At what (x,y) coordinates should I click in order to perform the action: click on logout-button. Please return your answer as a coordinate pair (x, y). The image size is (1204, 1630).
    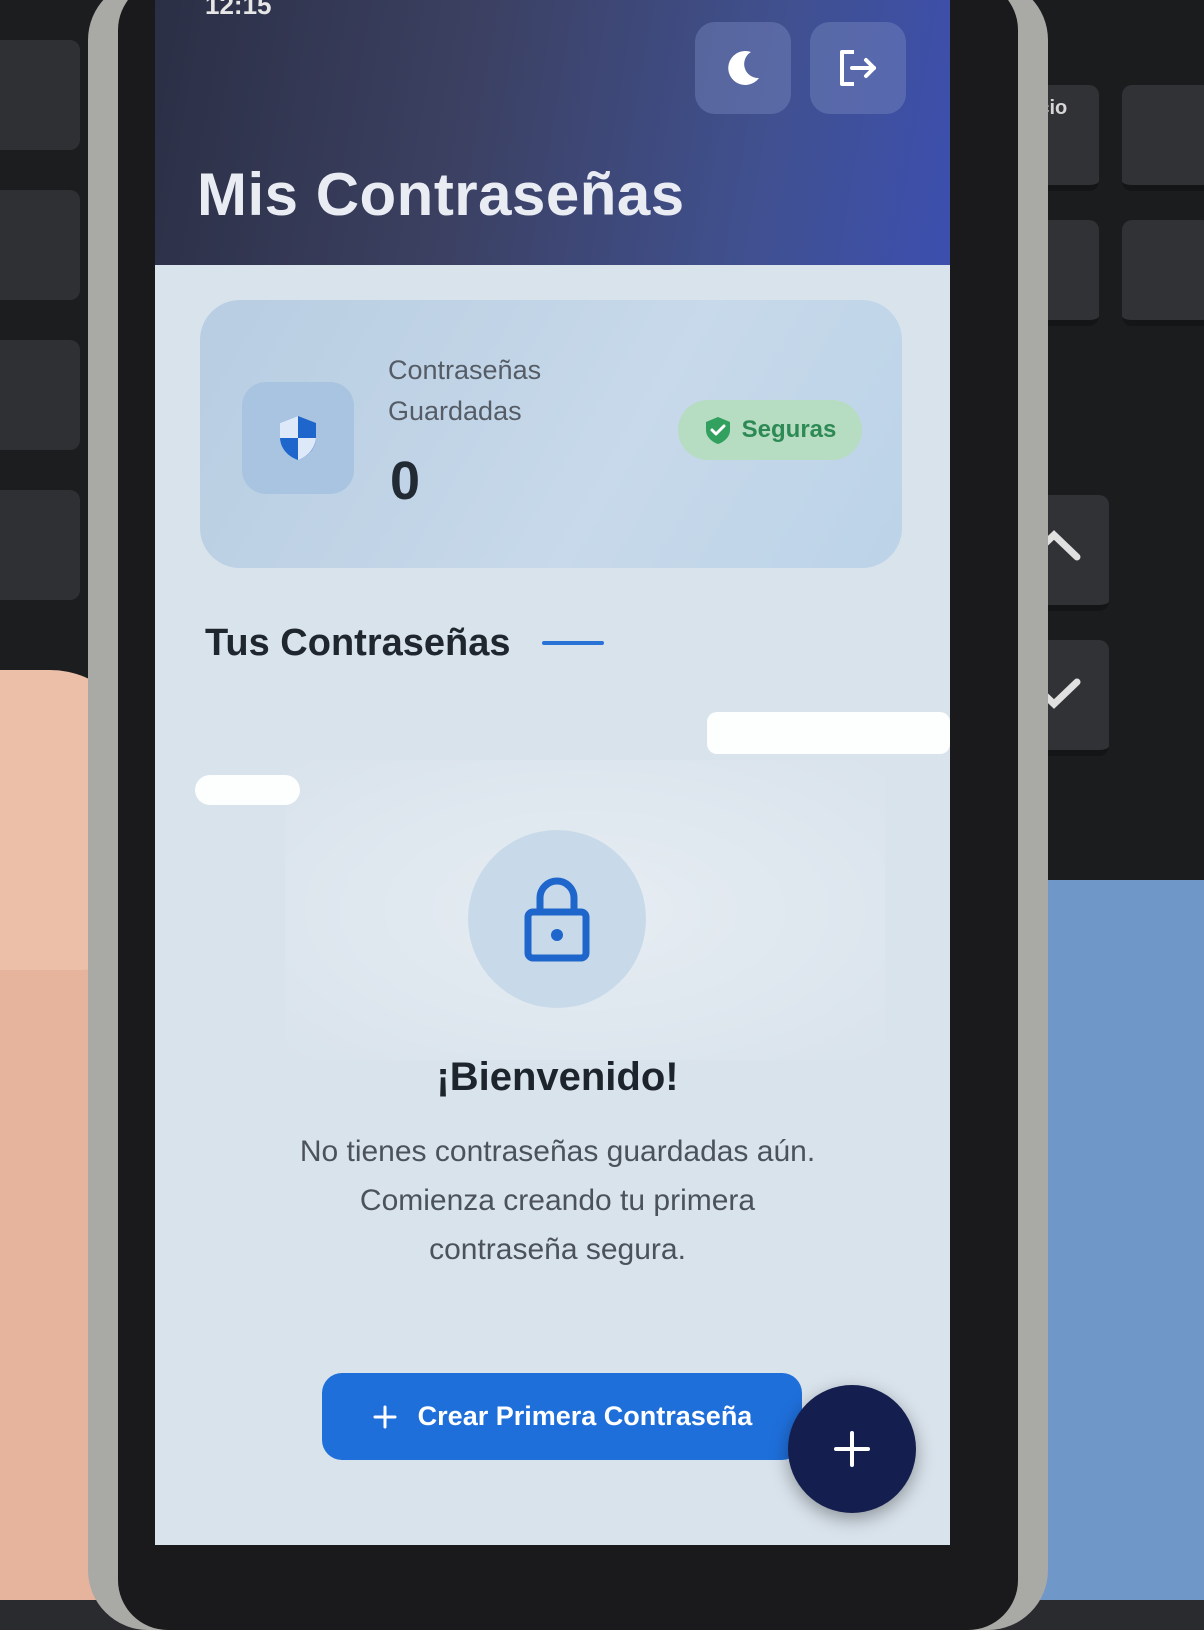
    Looking at the image, I should click on (858, 68).